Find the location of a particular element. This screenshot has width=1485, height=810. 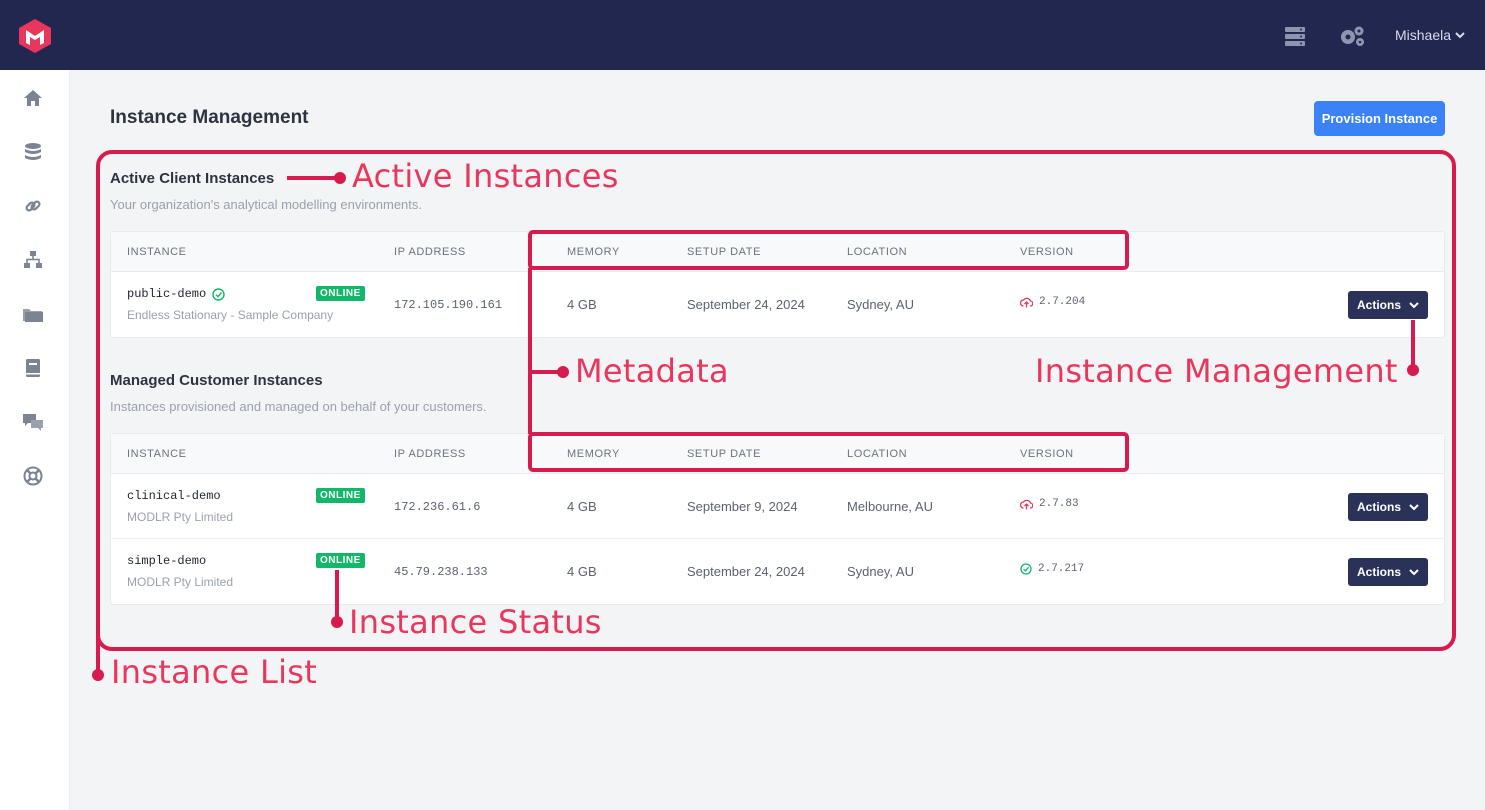

version-cell: 2.7.204 is located at coordinates (1052, 302).